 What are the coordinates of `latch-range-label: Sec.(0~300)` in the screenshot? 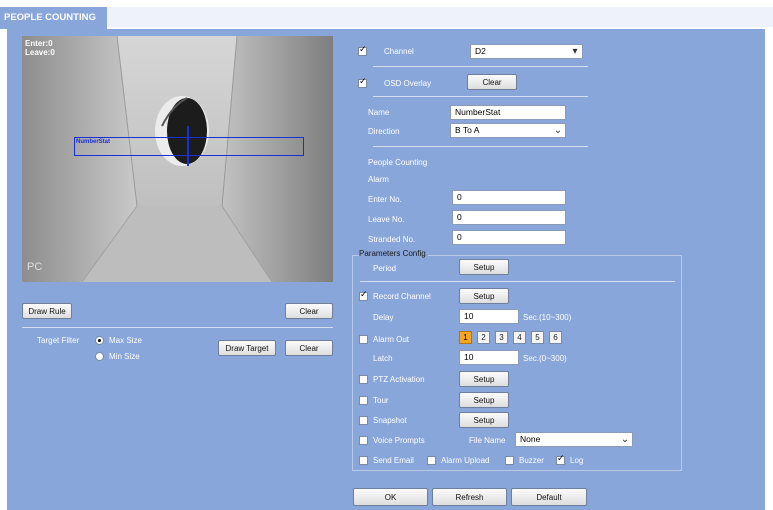 It's located at (545, 358).